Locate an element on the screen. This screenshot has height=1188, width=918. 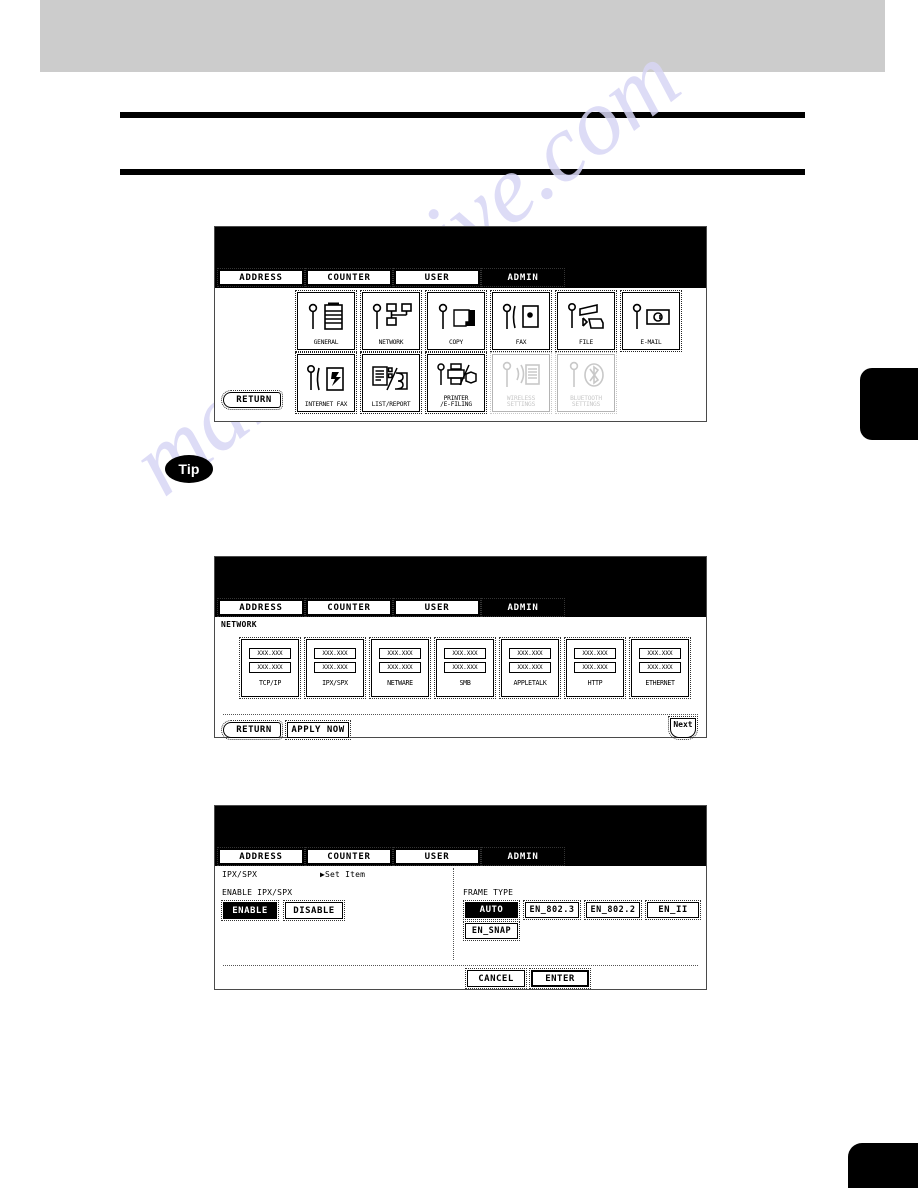
menu-item-email: E-MAIL is located at coordinates (651, 321).